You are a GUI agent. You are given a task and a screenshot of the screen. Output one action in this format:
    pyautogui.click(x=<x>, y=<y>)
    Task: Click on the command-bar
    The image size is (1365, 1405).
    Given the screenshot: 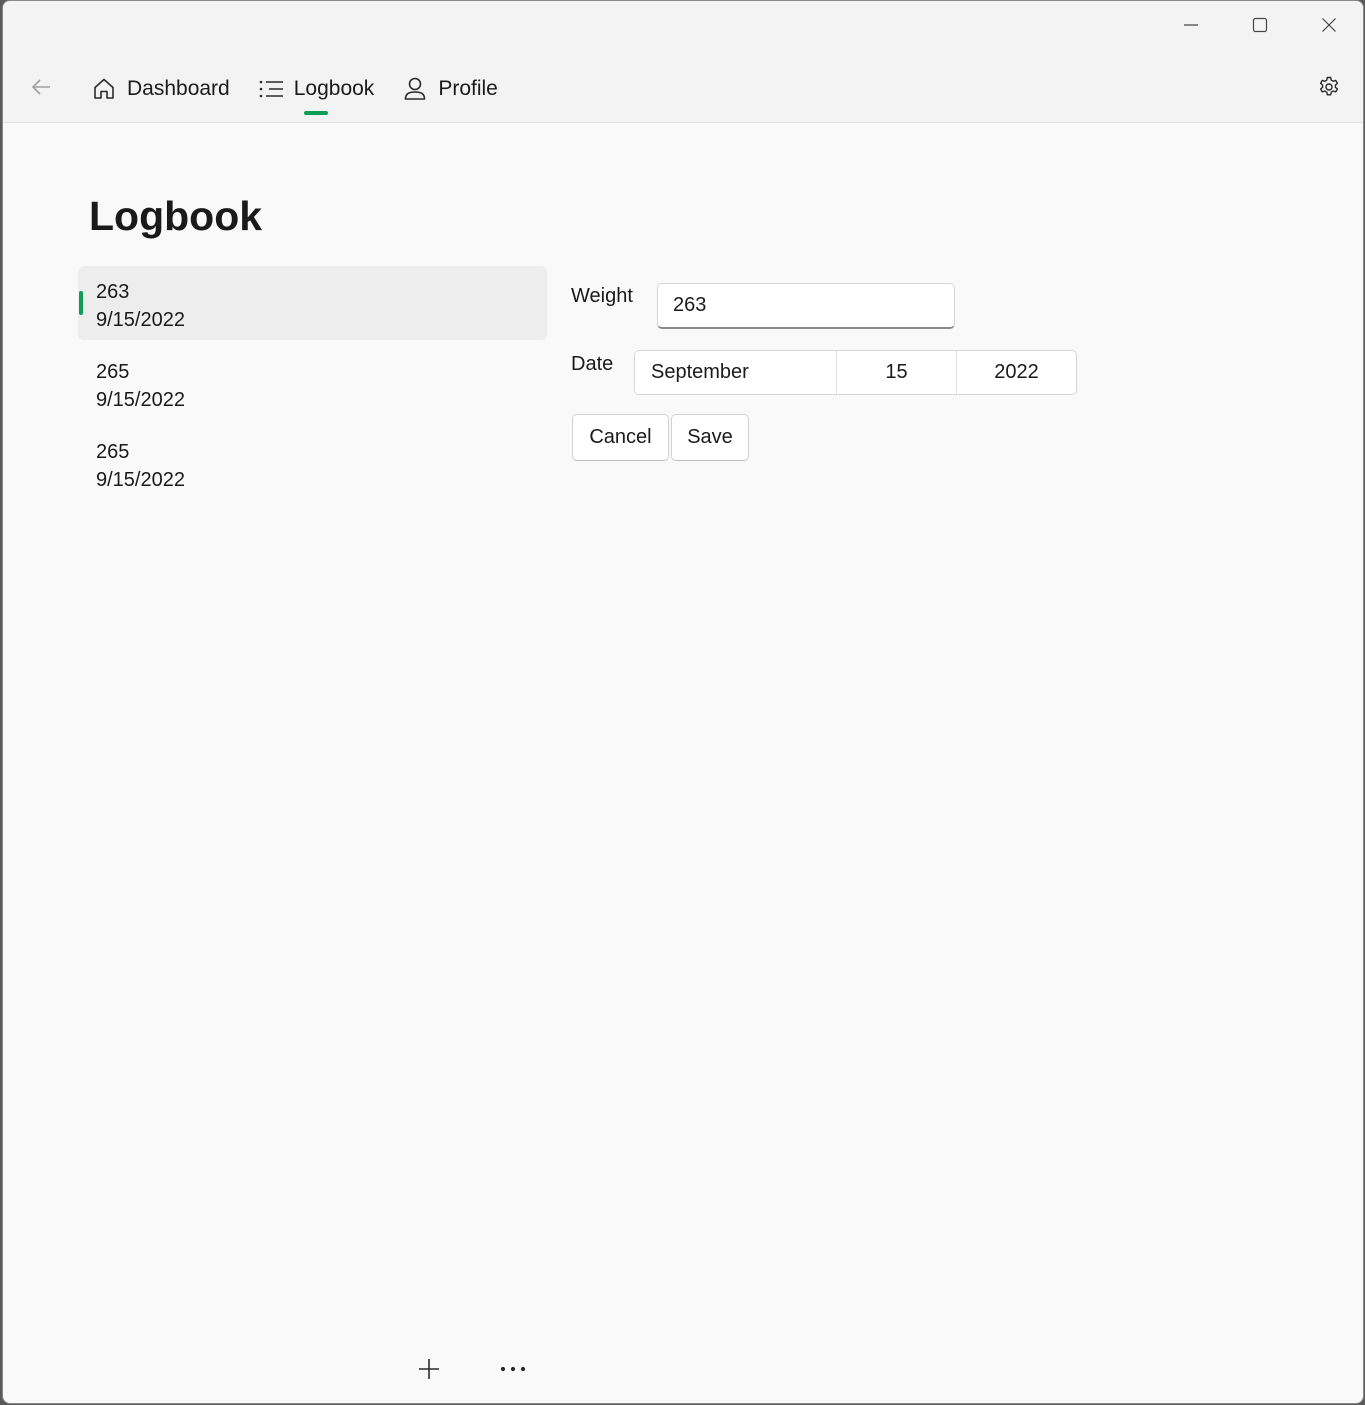 What is the action you would take?
    pyautogui.click(x=487, y=1369)
    